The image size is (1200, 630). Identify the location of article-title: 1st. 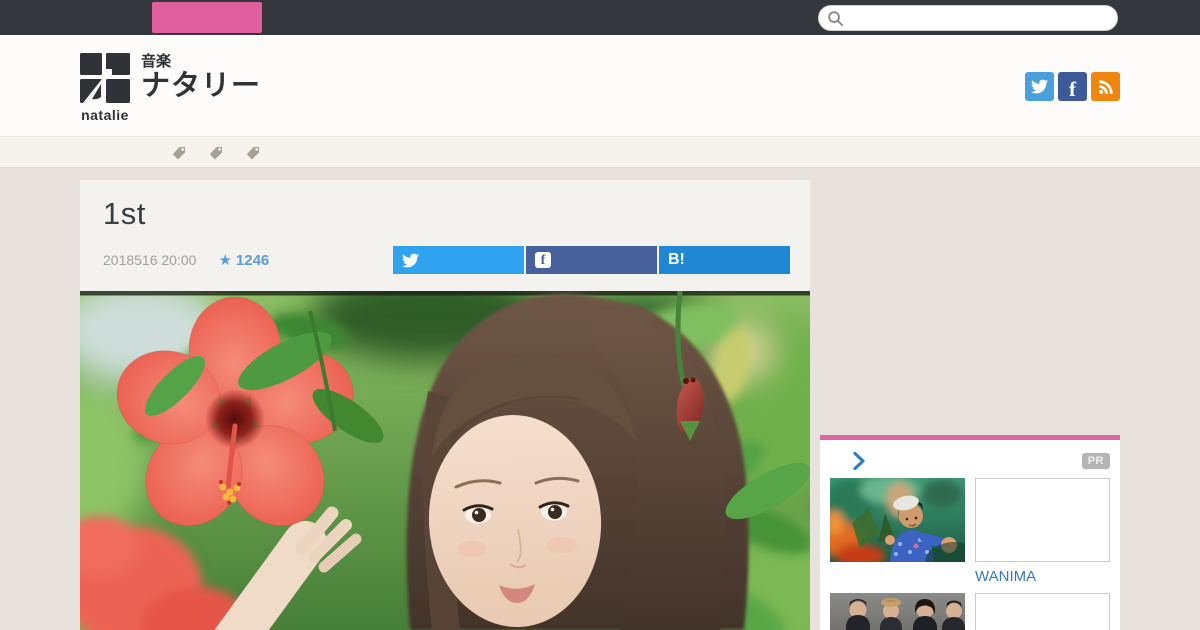
(124, 213).